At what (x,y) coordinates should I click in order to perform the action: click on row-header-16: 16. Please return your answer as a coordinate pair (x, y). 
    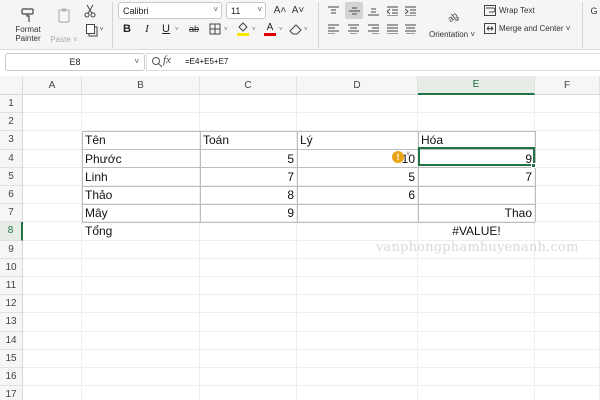
    Looking at the image, I should click on (11, 377).